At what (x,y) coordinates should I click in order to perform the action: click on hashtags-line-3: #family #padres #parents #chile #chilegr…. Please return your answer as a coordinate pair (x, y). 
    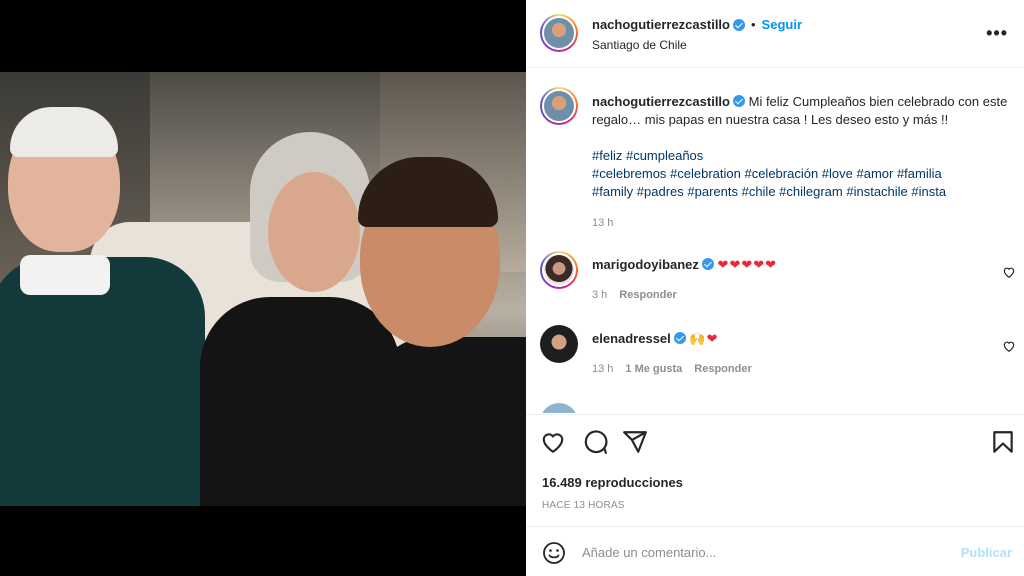
    Looking at the image, I should click on (802, 192).